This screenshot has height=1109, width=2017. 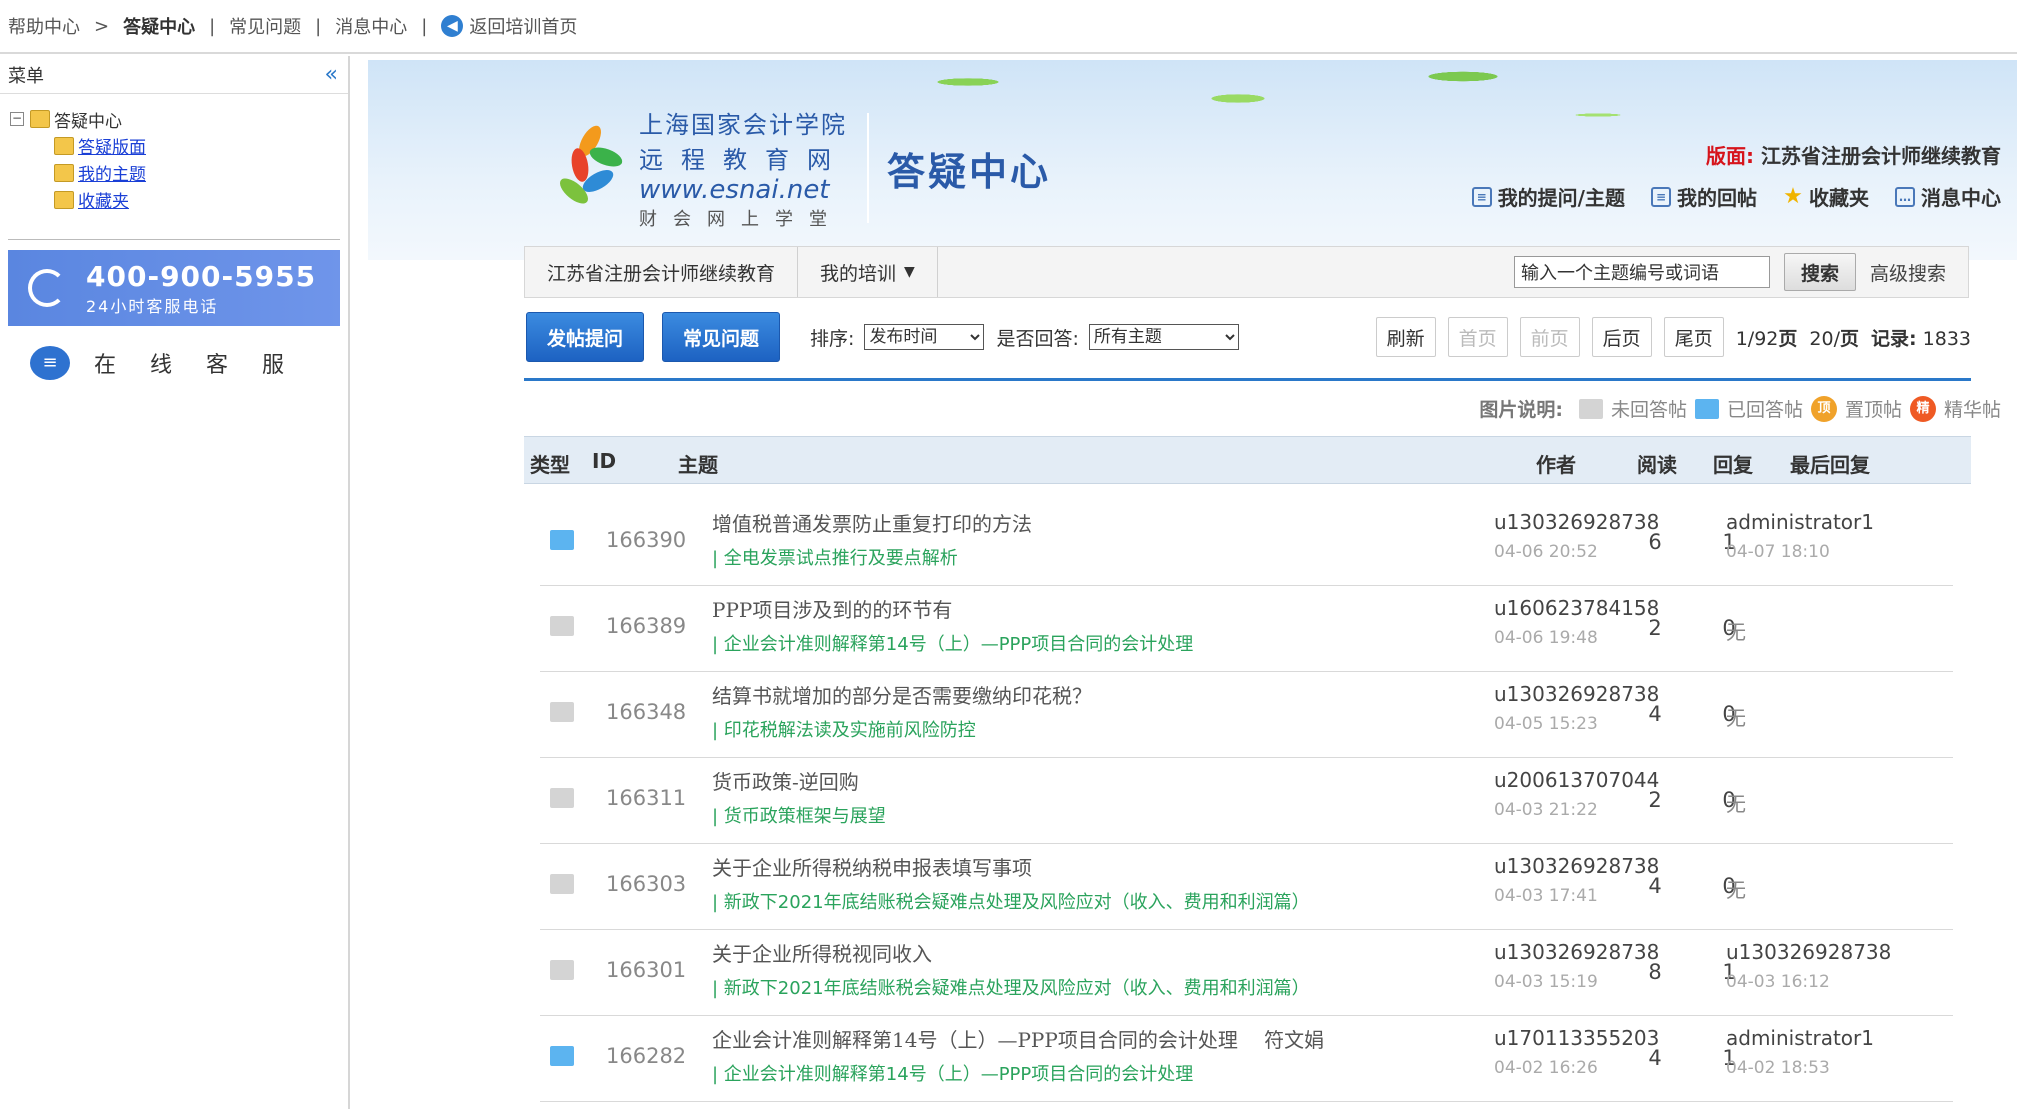 What do you see at coordinates (1548, 196) in the screenshot?
I see `my-questions-link: ≡ 我的提问/主题` at bounding box center [1548, 196].